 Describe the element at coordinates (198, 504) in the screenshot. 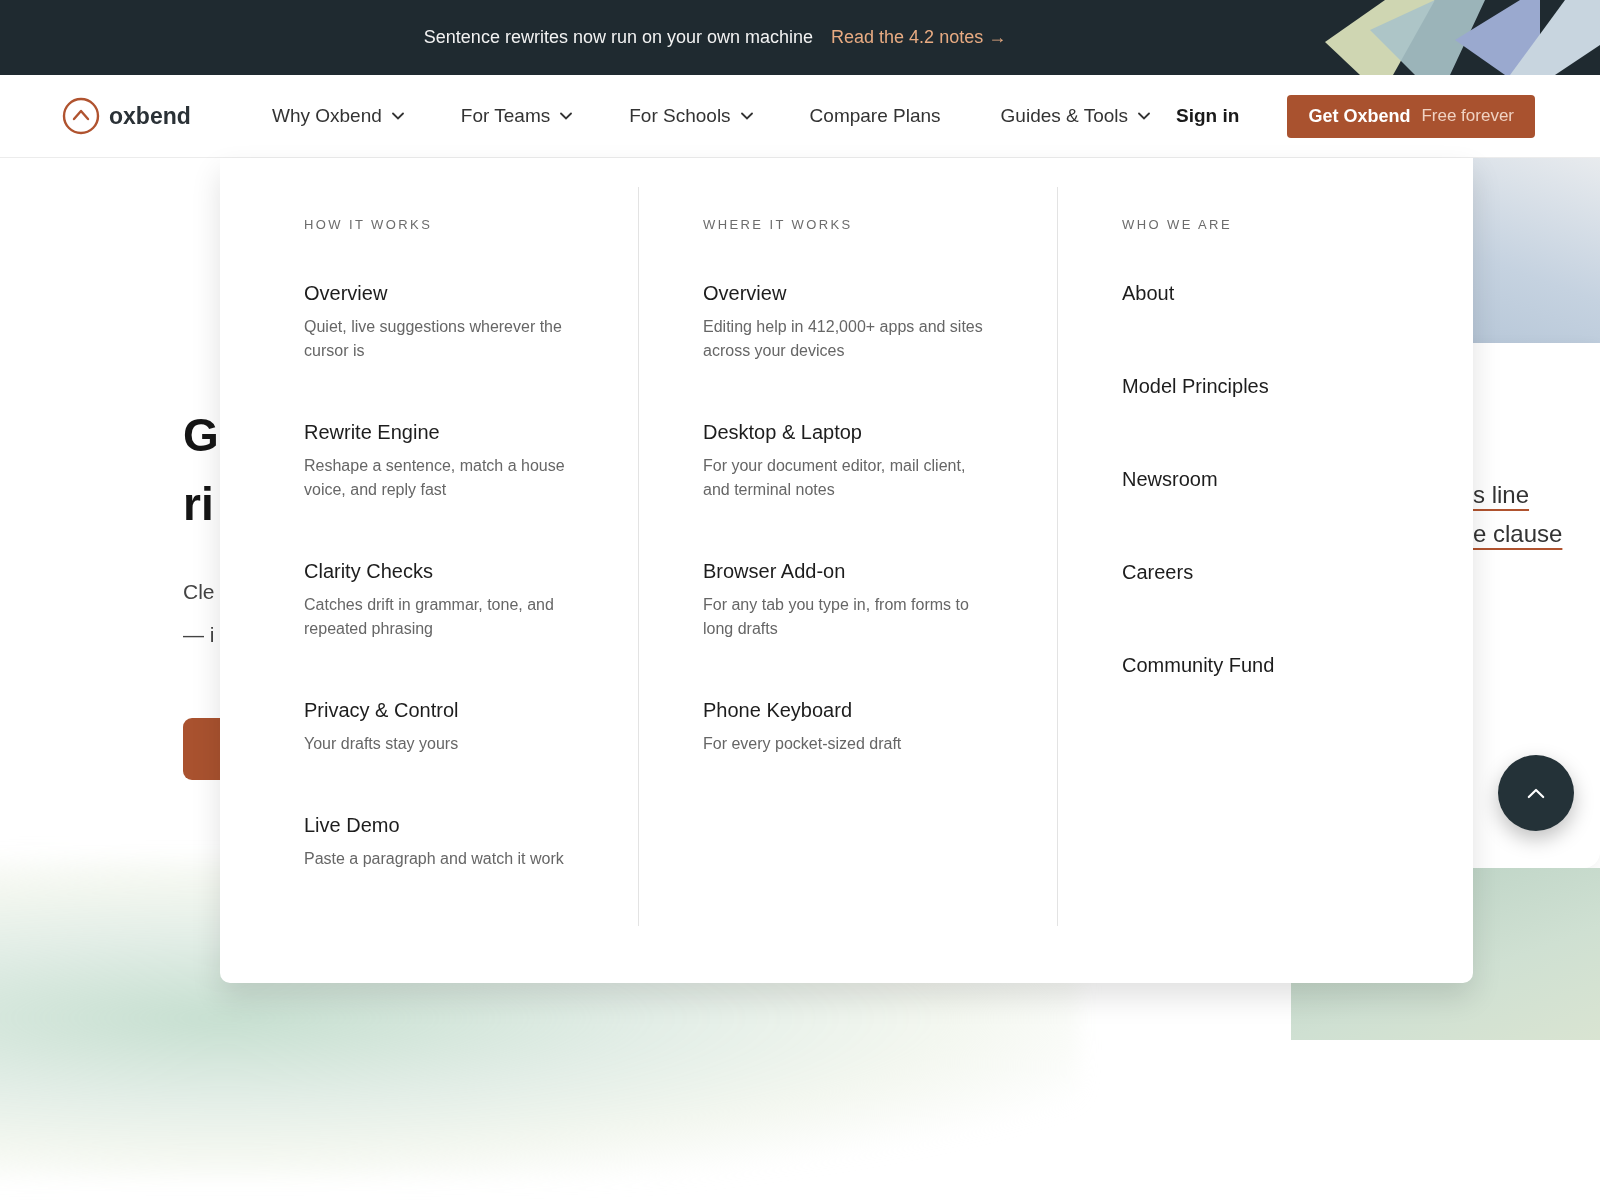

I see `hero-heading: ri` at that location.